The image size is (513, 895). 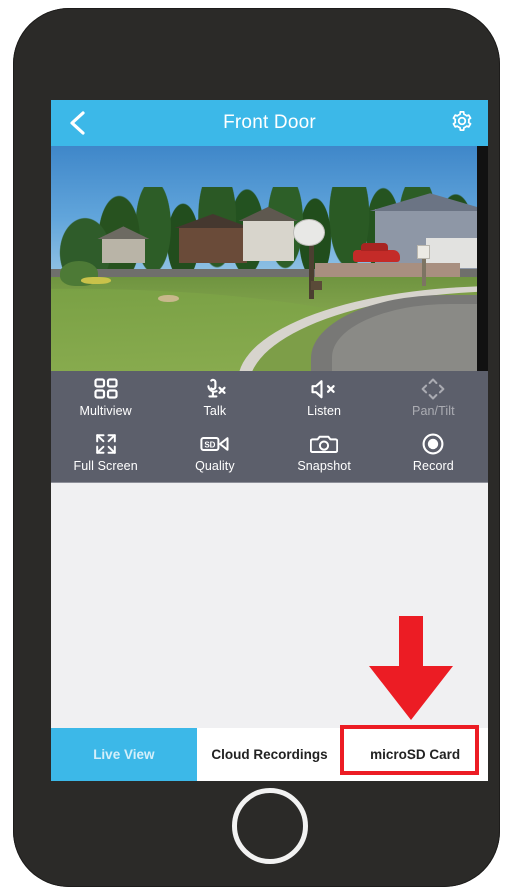 What do you see at coordinates (270, 826) in the screenshot?
I see `home-button-circle` at bounding box center [270, 826].